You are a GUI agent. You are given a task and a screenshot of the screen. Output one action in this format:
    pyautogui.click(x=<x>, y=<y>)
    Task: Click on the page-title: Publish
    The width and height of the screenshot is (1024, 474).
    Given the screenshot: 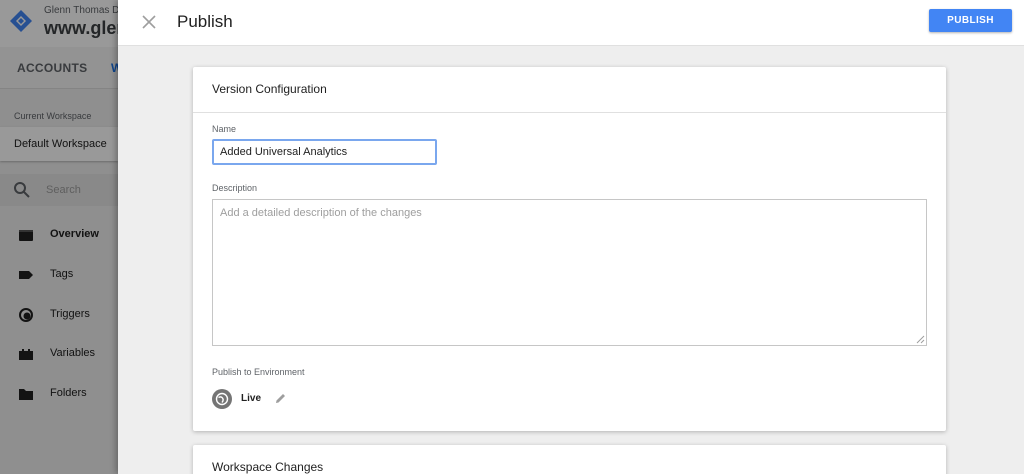 What is the action you would take?
    pyautogui.click(x=205, y=21)
    